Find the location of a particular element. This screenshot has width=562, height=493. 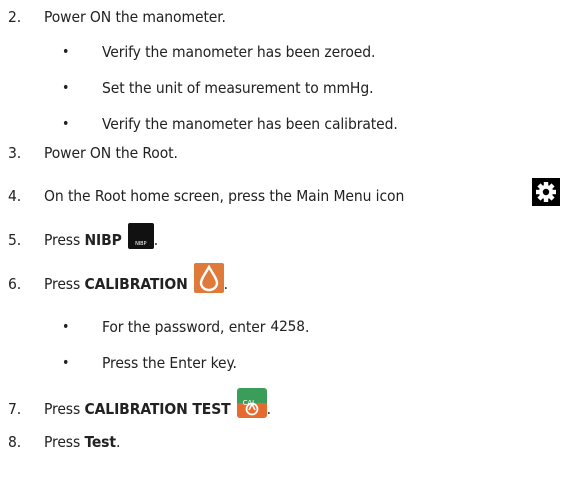

step-keyword: CALIBRATION is located at coordinates (136, 284).